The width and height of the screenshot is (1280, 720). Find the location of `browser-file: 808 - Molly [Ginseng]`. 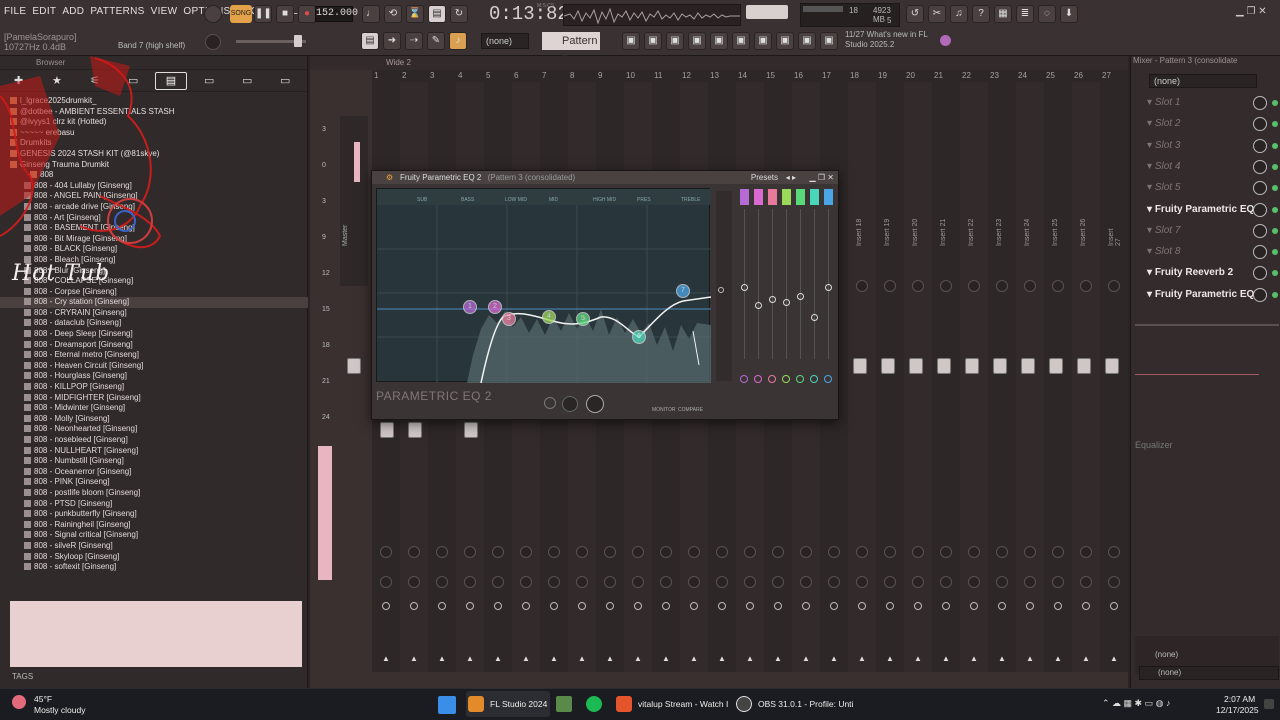

browser-file: 808 - Molly [Ginseng] is located at coordinates (154, 419).